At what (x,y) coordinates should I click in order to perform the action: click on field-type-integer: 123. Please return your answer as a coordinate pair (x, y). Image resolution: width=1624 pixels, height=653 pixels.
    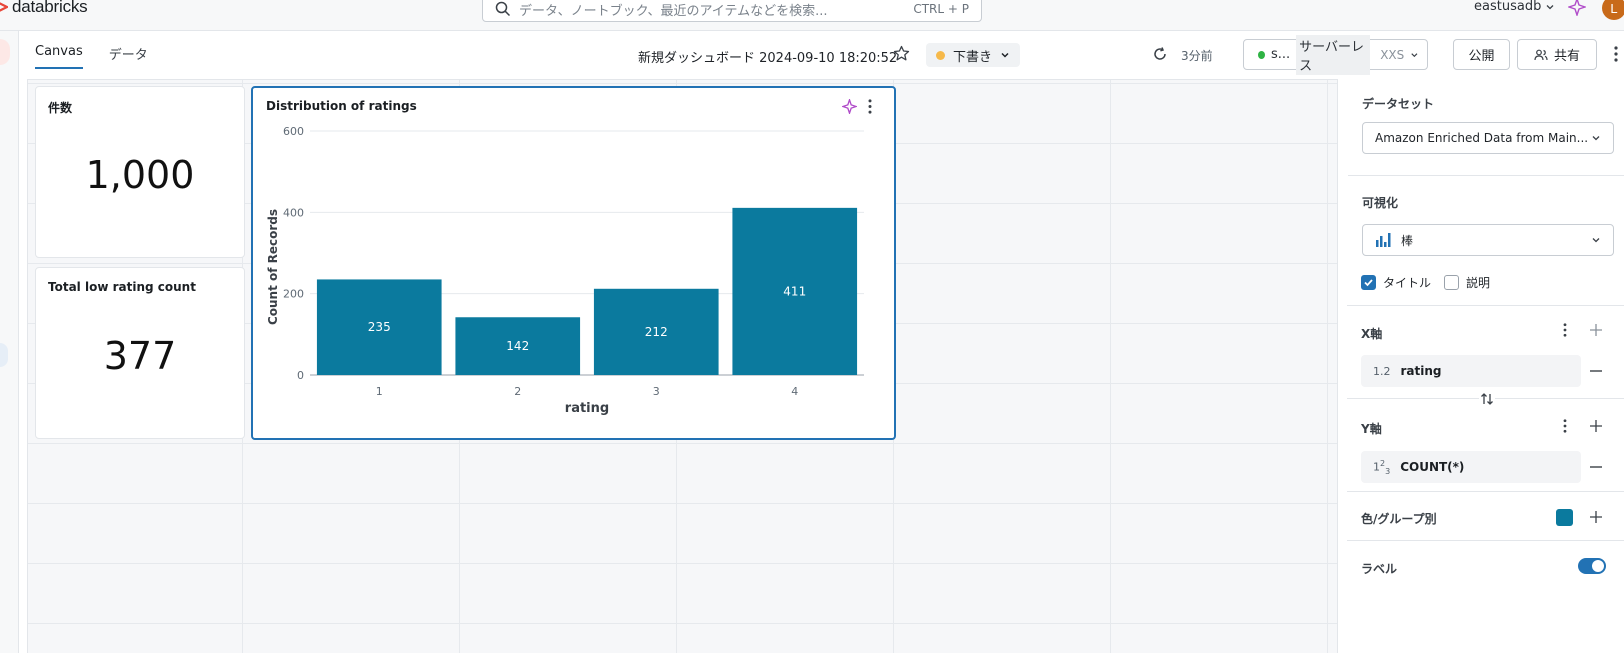
    Looking at the image, I should click on (1382, 467).